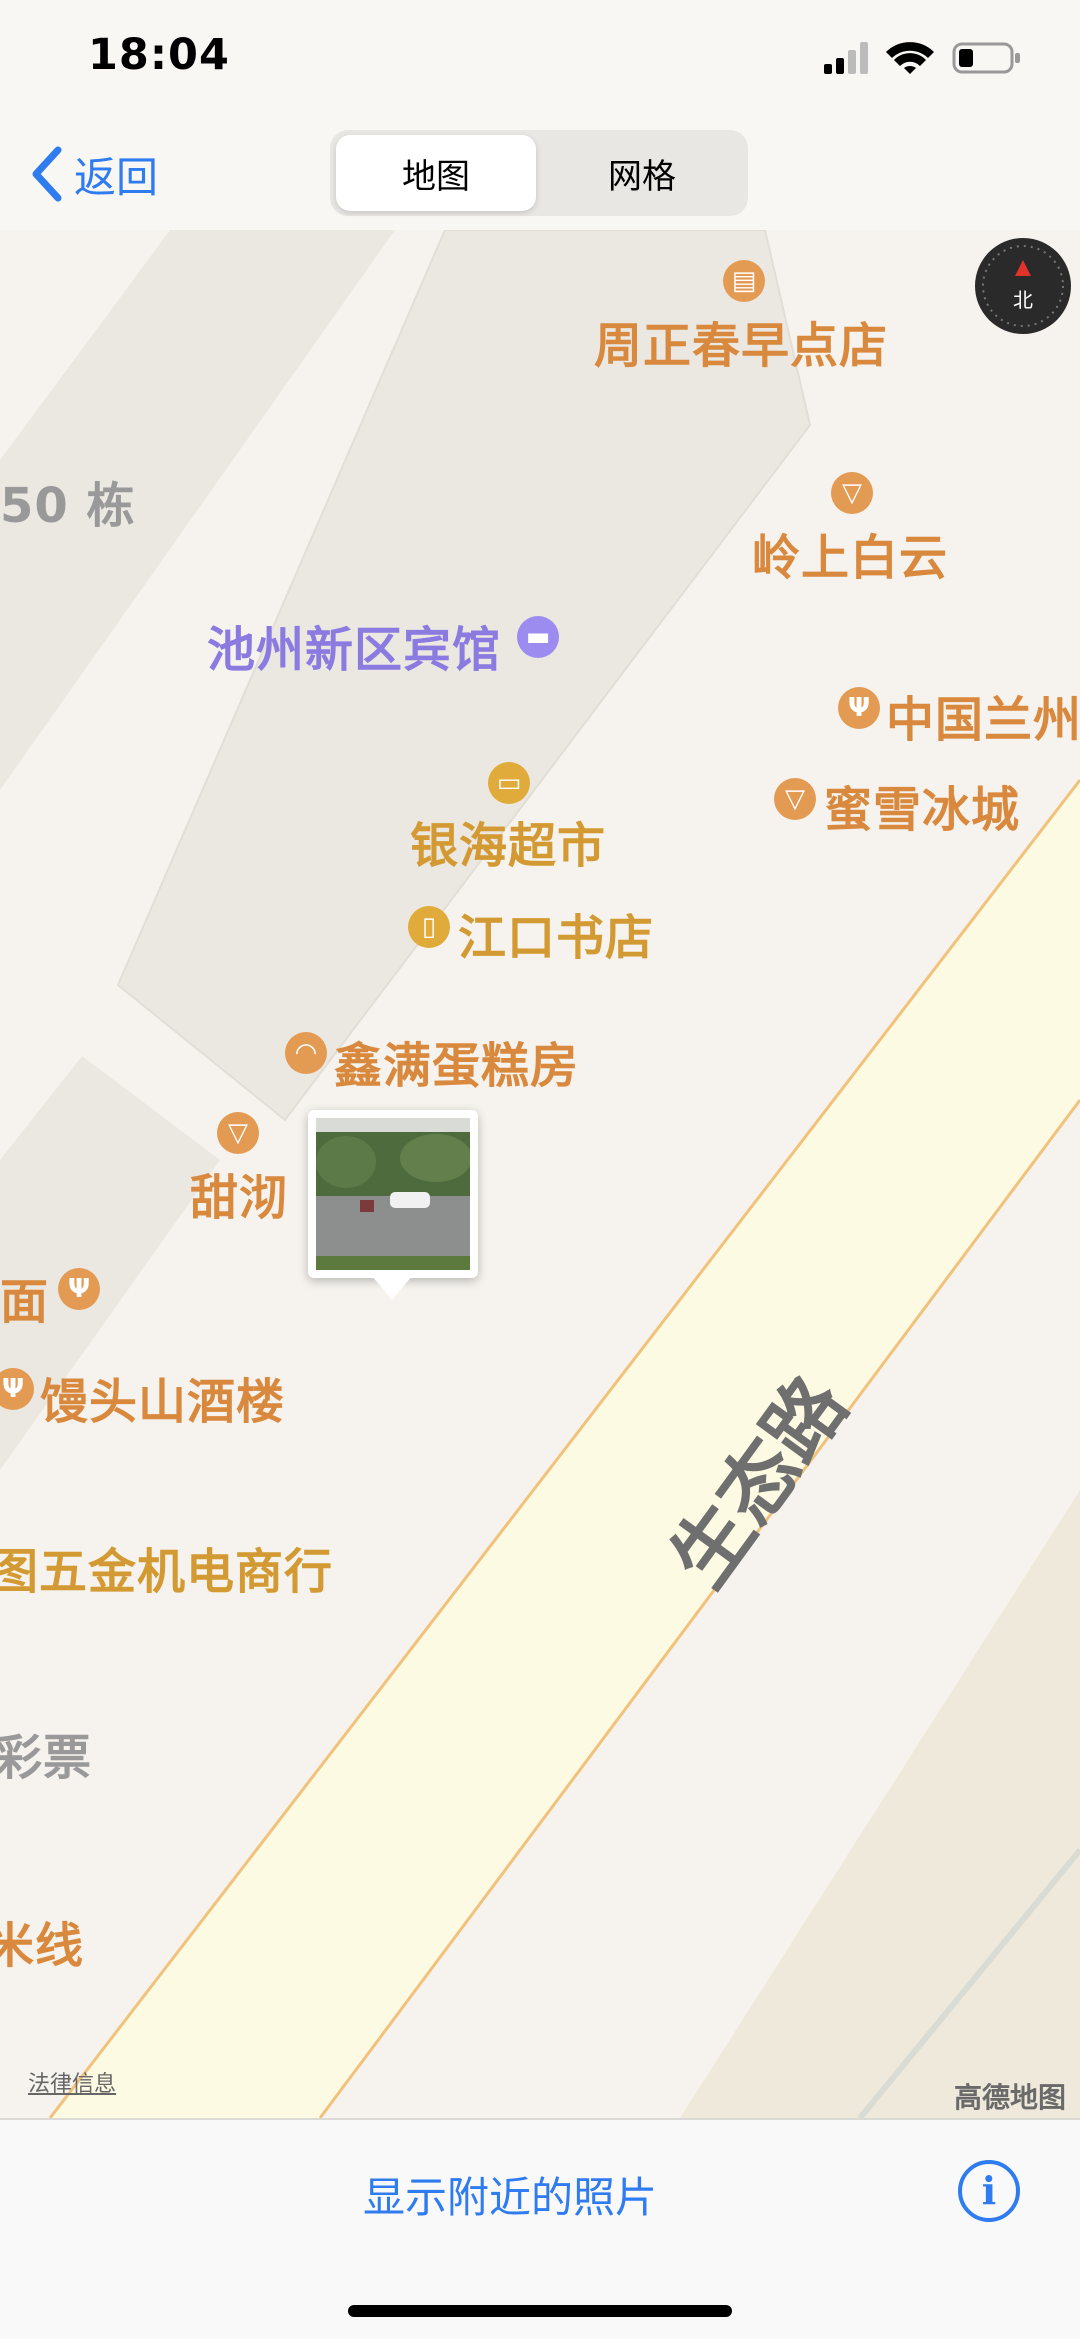 The width and height of the screenshot is (1080, 2339). What do you see at coordinates (744, 281) in the screenshot?
I see `breakfast-icon: ▤` at bounding box center [744, 281].